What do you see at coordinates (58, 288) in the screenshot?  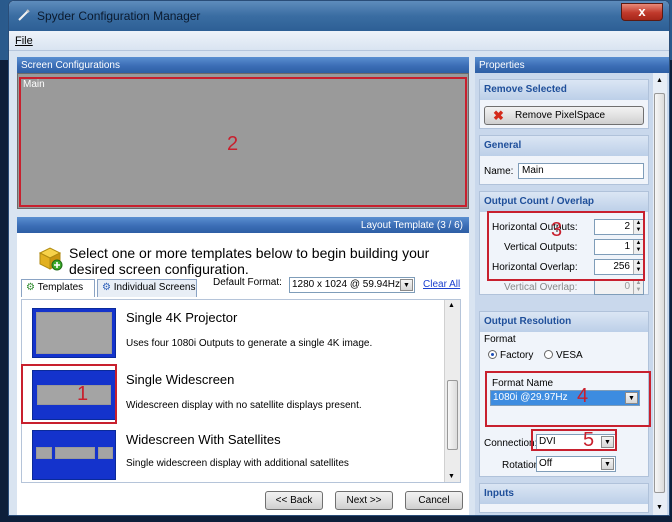 I see `tab-templates: ⚙ Templates` at bounding box center [58, 288].